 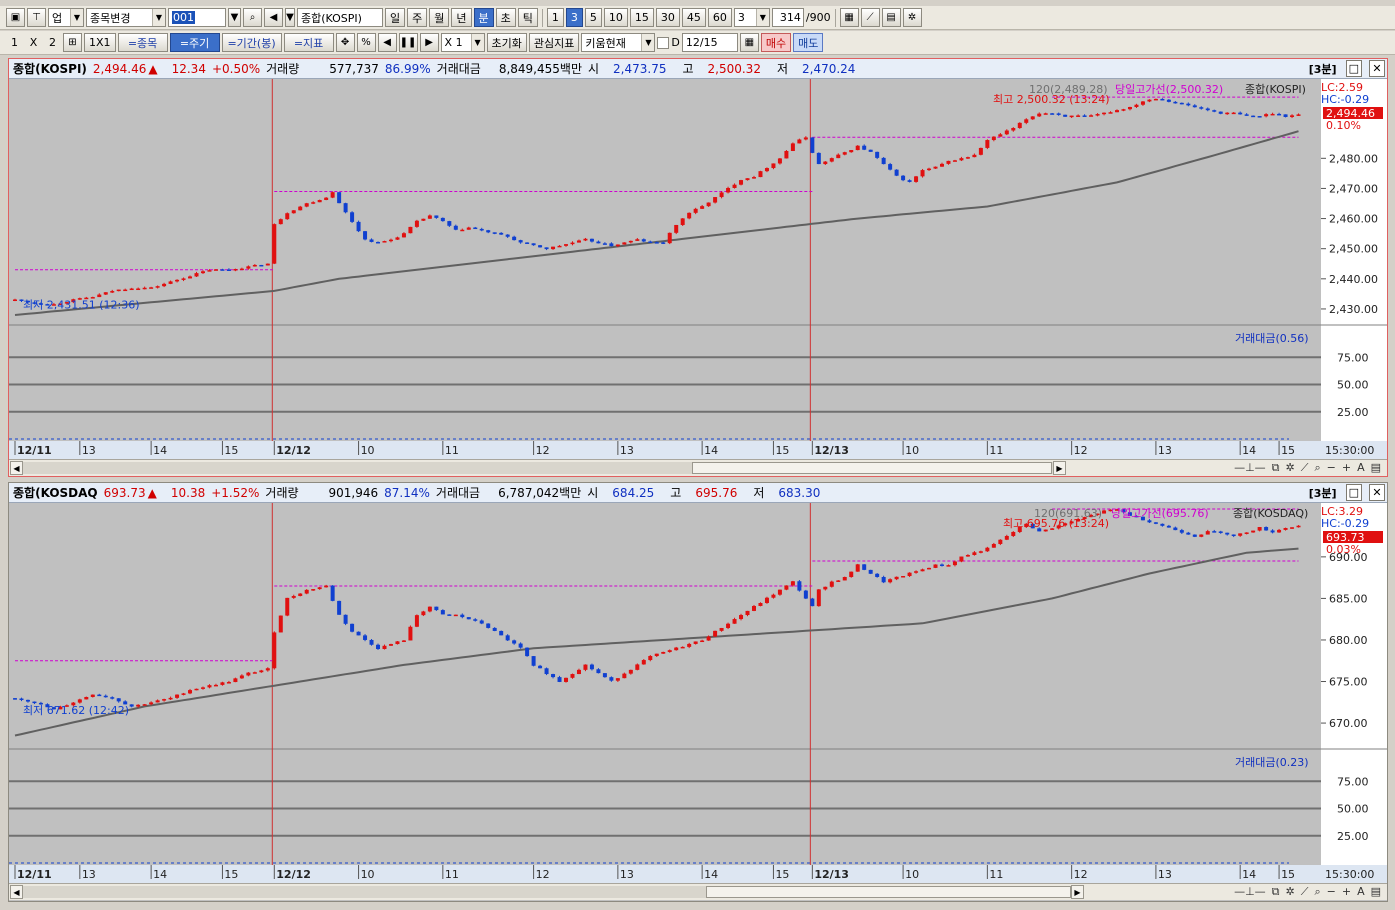 I want to click on calendar-icon: ▦, so click(x=749, y=42).